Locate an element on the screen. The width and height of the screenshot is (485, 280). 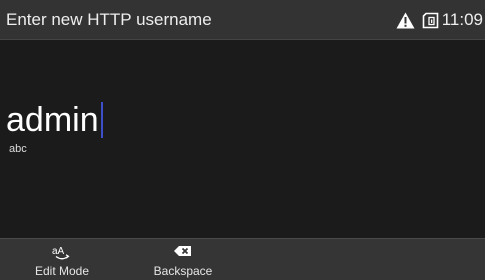
backspace-button: Backspace is located at coordinates (183, 260).